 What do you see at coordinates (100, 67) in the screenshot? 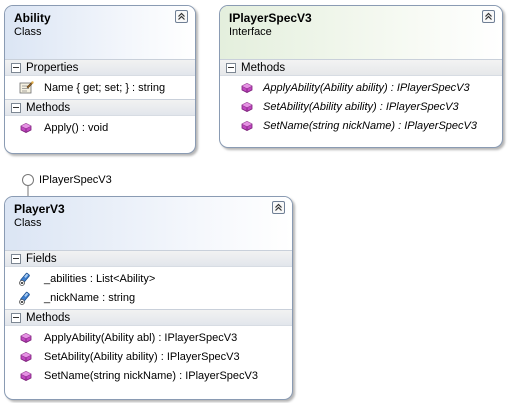
I see `properties-section-header: Properties` at bounding box center [100, 67].